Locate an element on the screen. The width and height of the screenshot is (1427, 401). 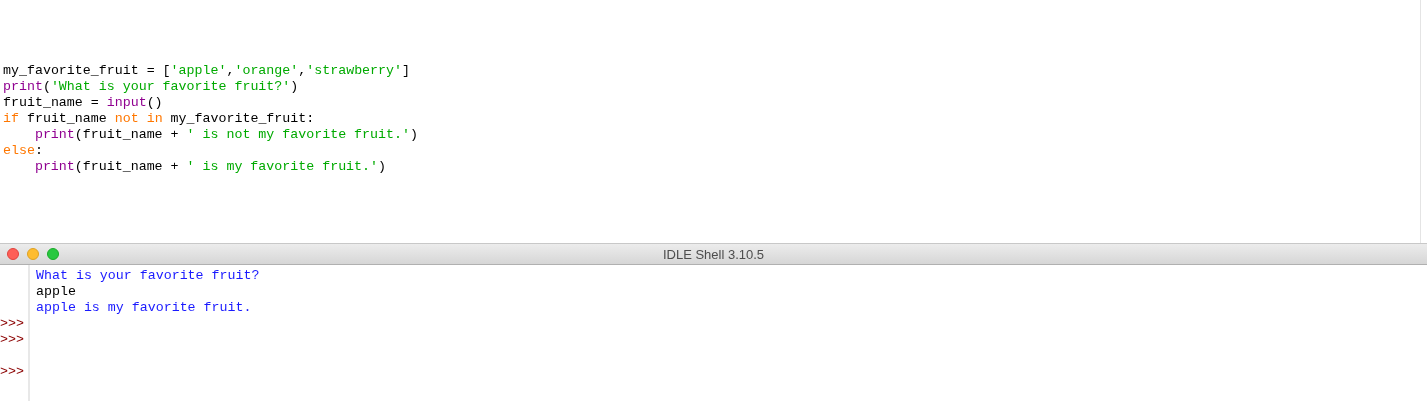
close-button is located at coordinates (13, 254).